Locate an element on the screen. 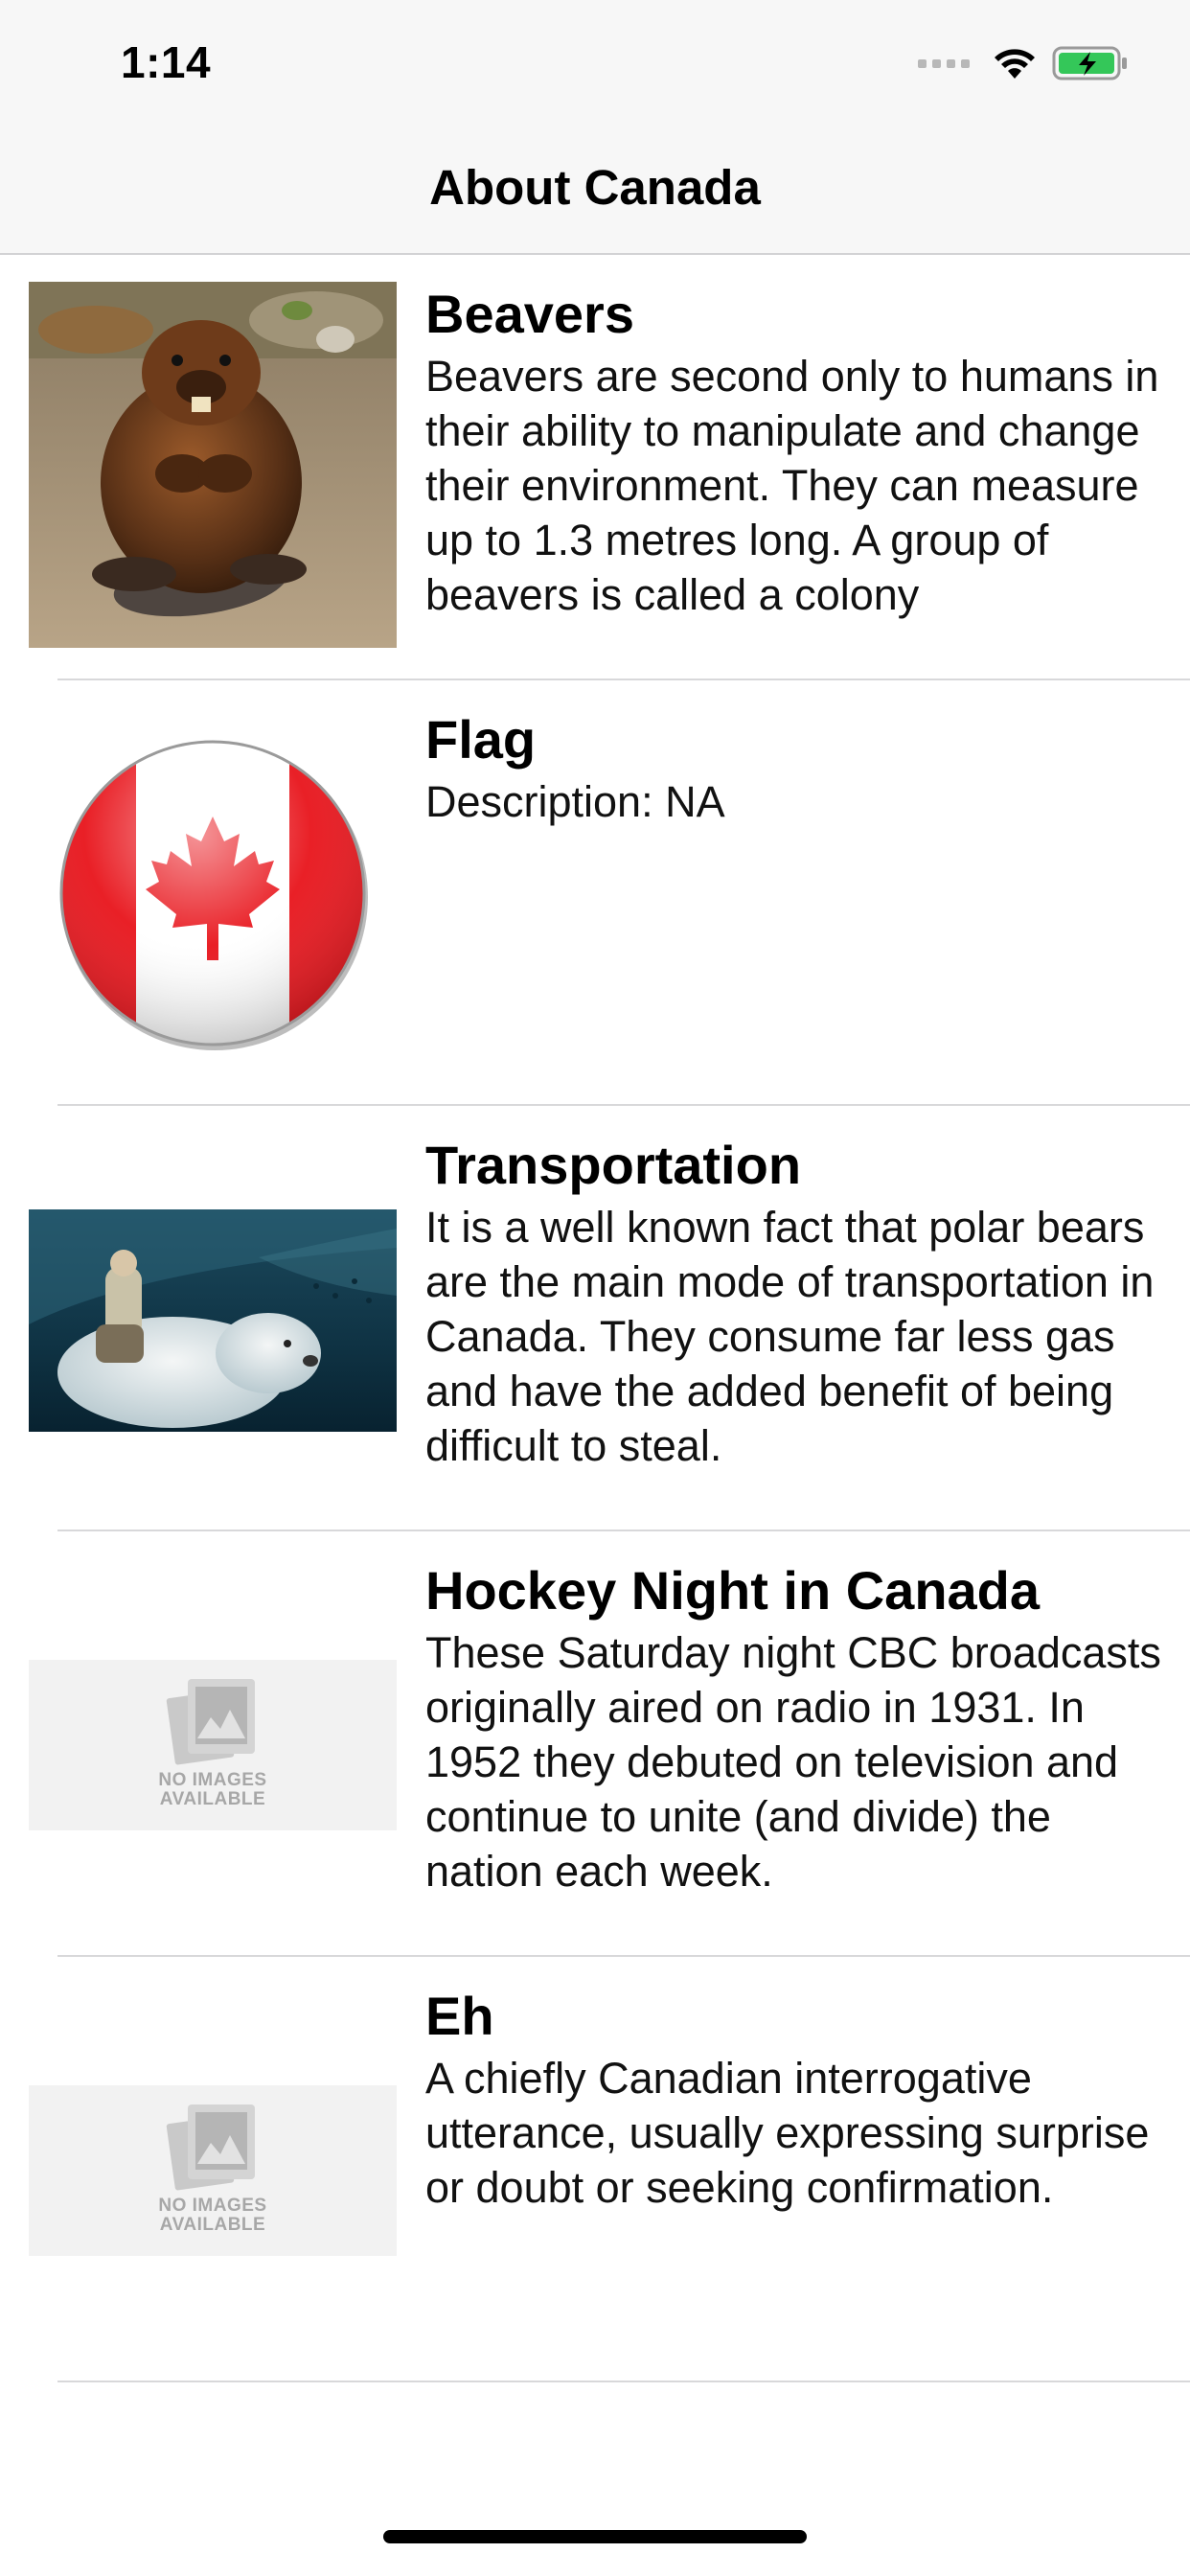 This screenshot has height=2576, width=1190. list-item-description: Description: NA is located at coordinates (575, 801).